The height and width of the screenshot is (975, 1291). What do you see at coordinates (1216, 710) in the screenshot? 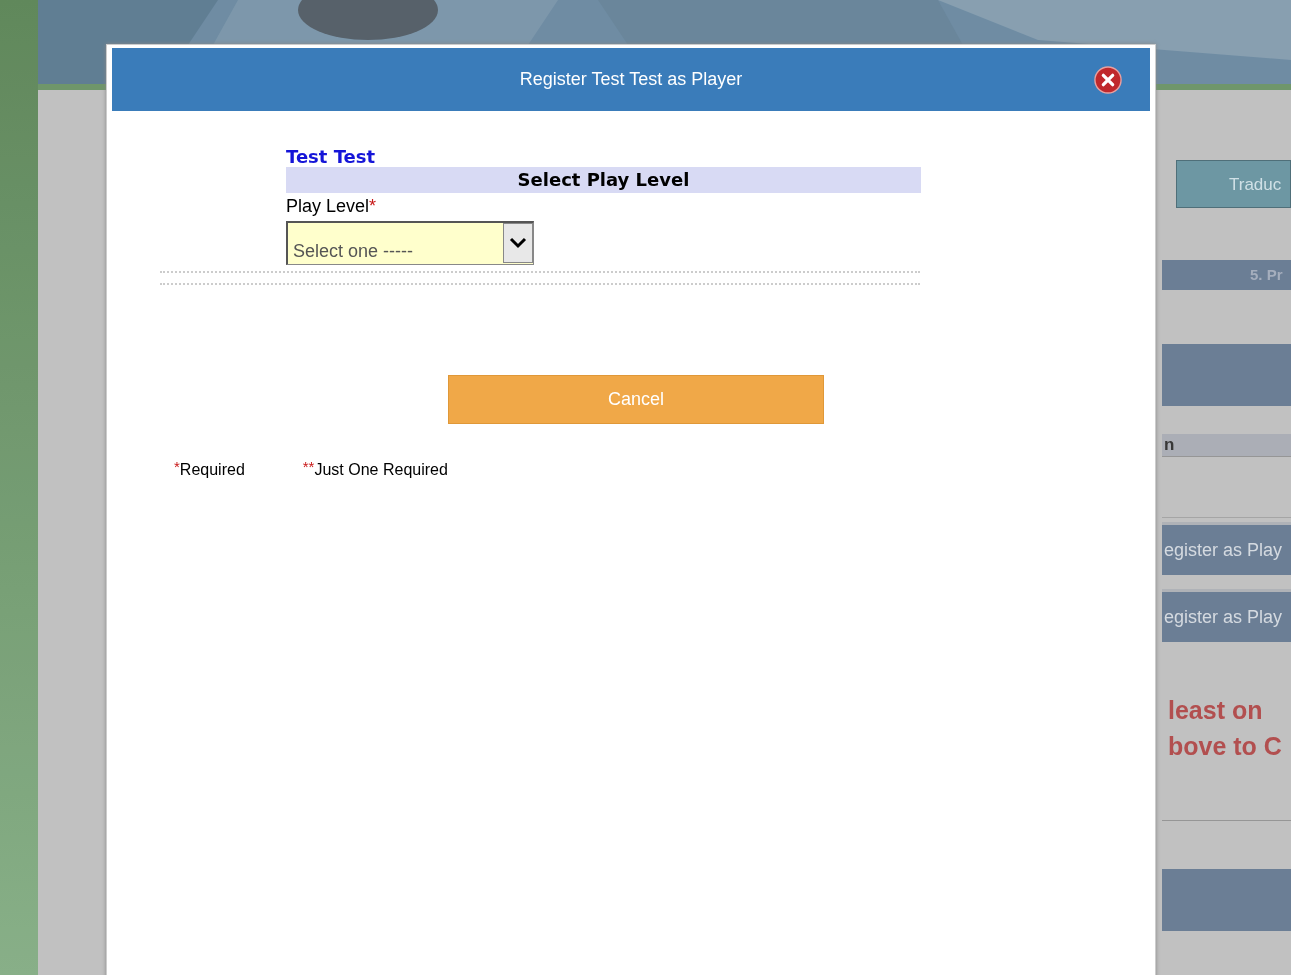
I see `notice-text: least on` at bounding box center [1216, 710].